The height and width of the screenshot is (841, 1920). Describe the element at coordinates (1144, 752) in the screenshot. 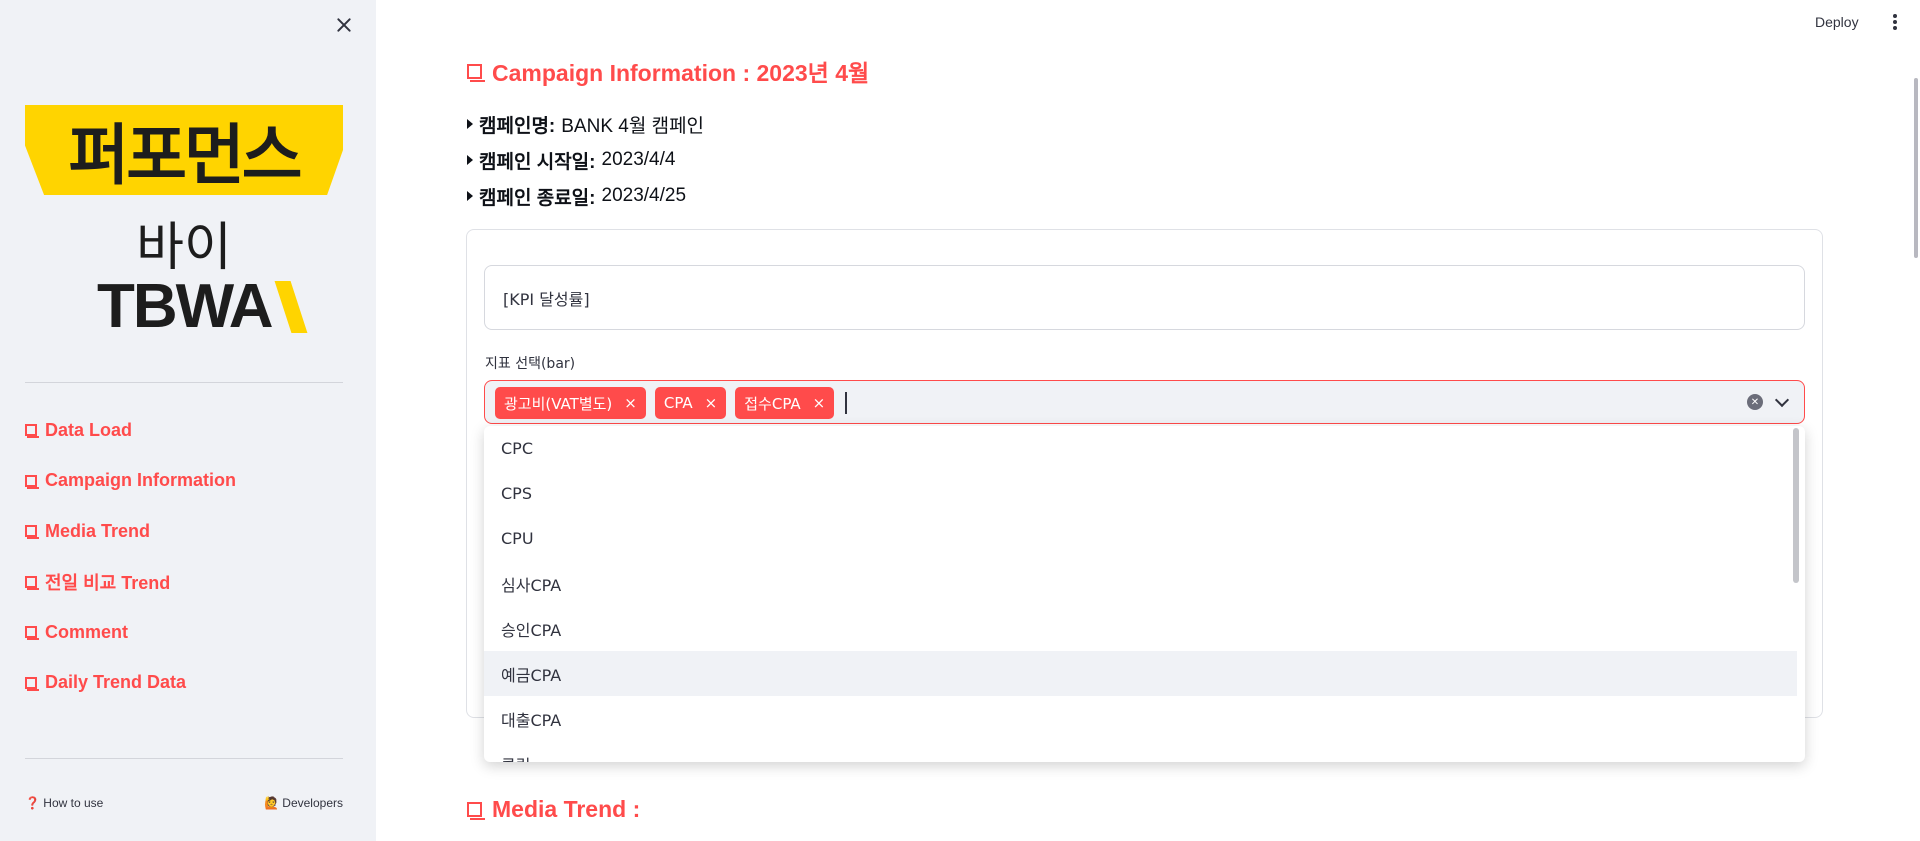

I see `dropdown-option: 클릭` at that location.